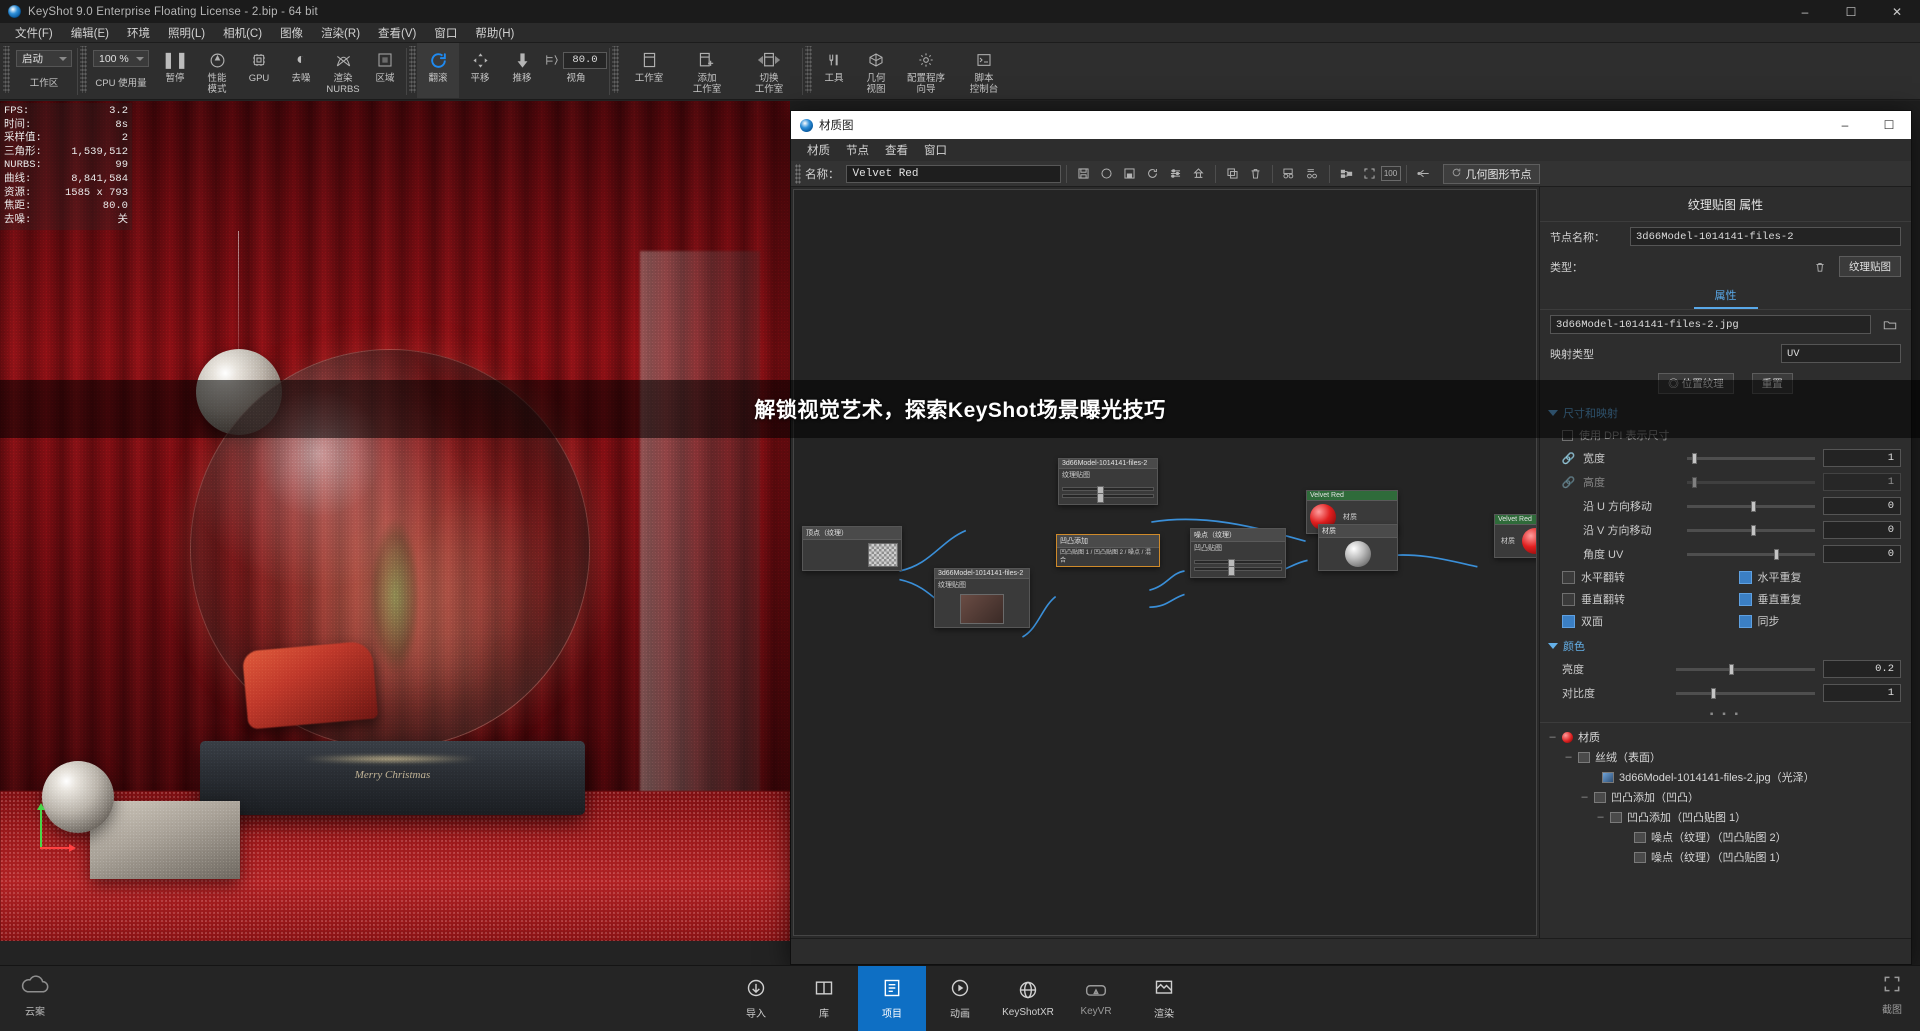 This screenshot has width=1920, height=1031. I want to click on tree-item: 噪点（纹理）（凹凸贴图 2）, so click(1725, 837).